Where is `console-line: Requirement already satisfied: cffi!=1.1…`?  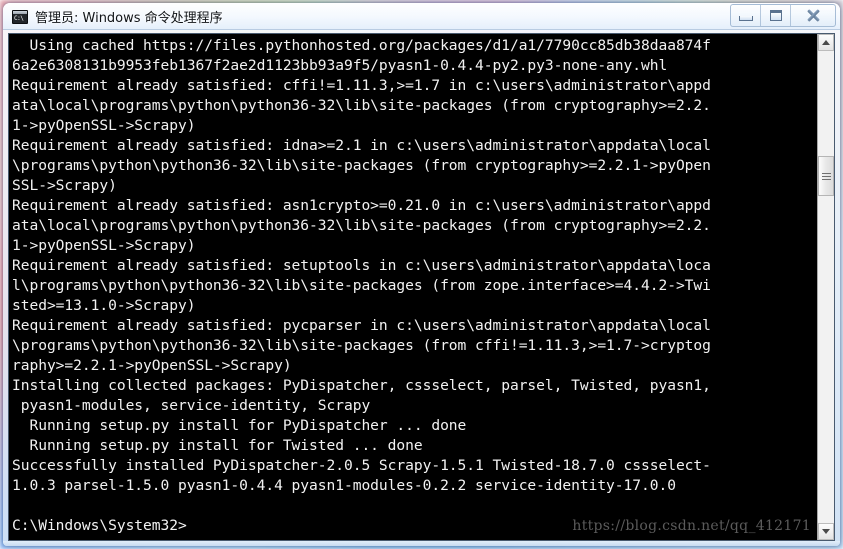
console-line: Requirement already satisfied: cffi!=1.1… is located at coordinates (361, 85).